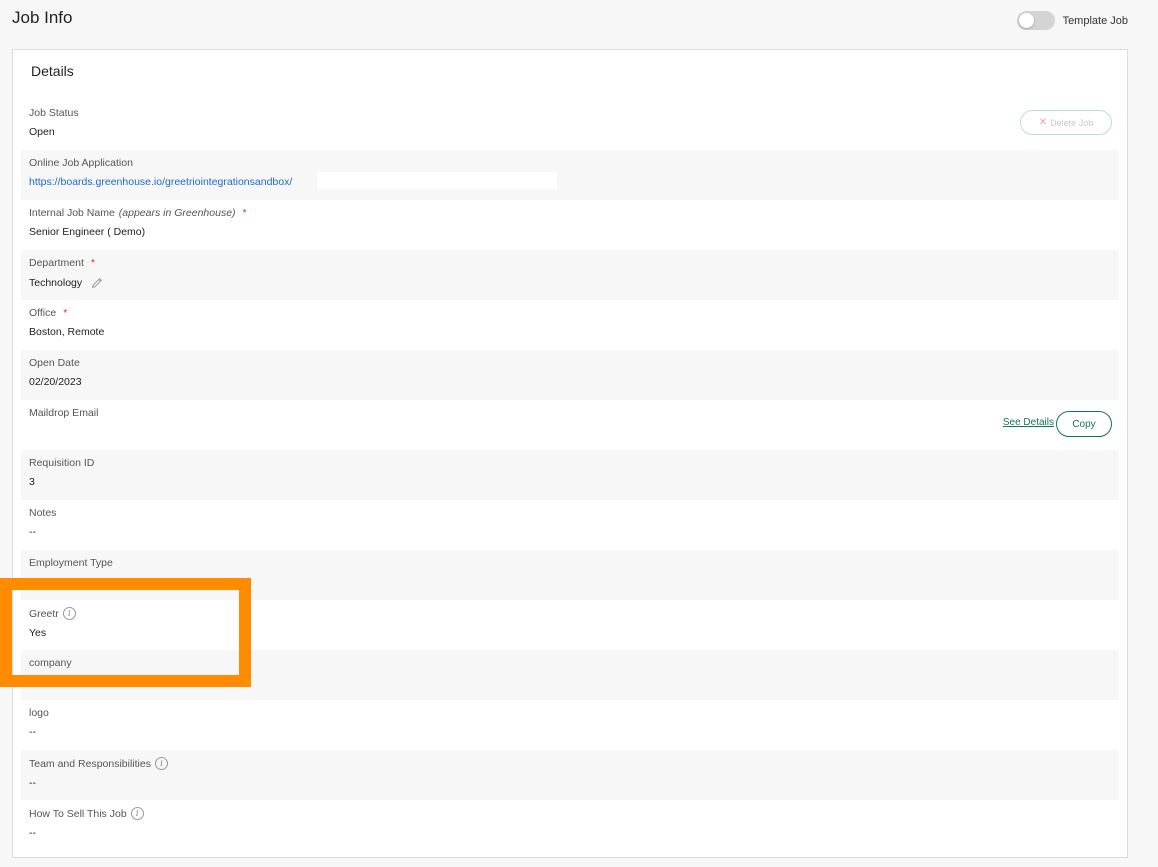 This screenshot has width=1158, height=867. What do you see at coordinates (90, 763) in the screenshot?
I see `field-label: Team and Responsibilities` at bounding box center [90, 763].